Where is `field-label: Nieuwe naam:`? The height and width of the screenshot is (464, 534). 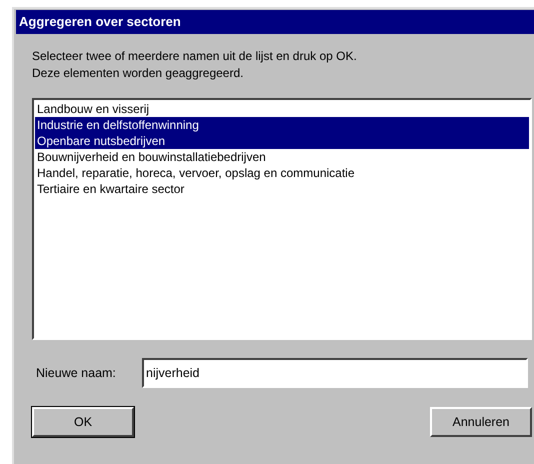
field-label: Nieuwe naam: is located at coordinates (76, 373).